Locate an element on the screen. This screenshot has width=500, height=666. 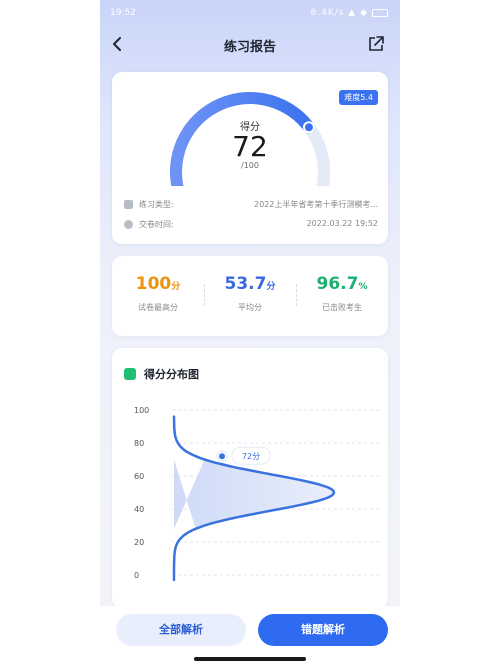
stat-caption: 已击败考生 is located at coordinates (342, 307).